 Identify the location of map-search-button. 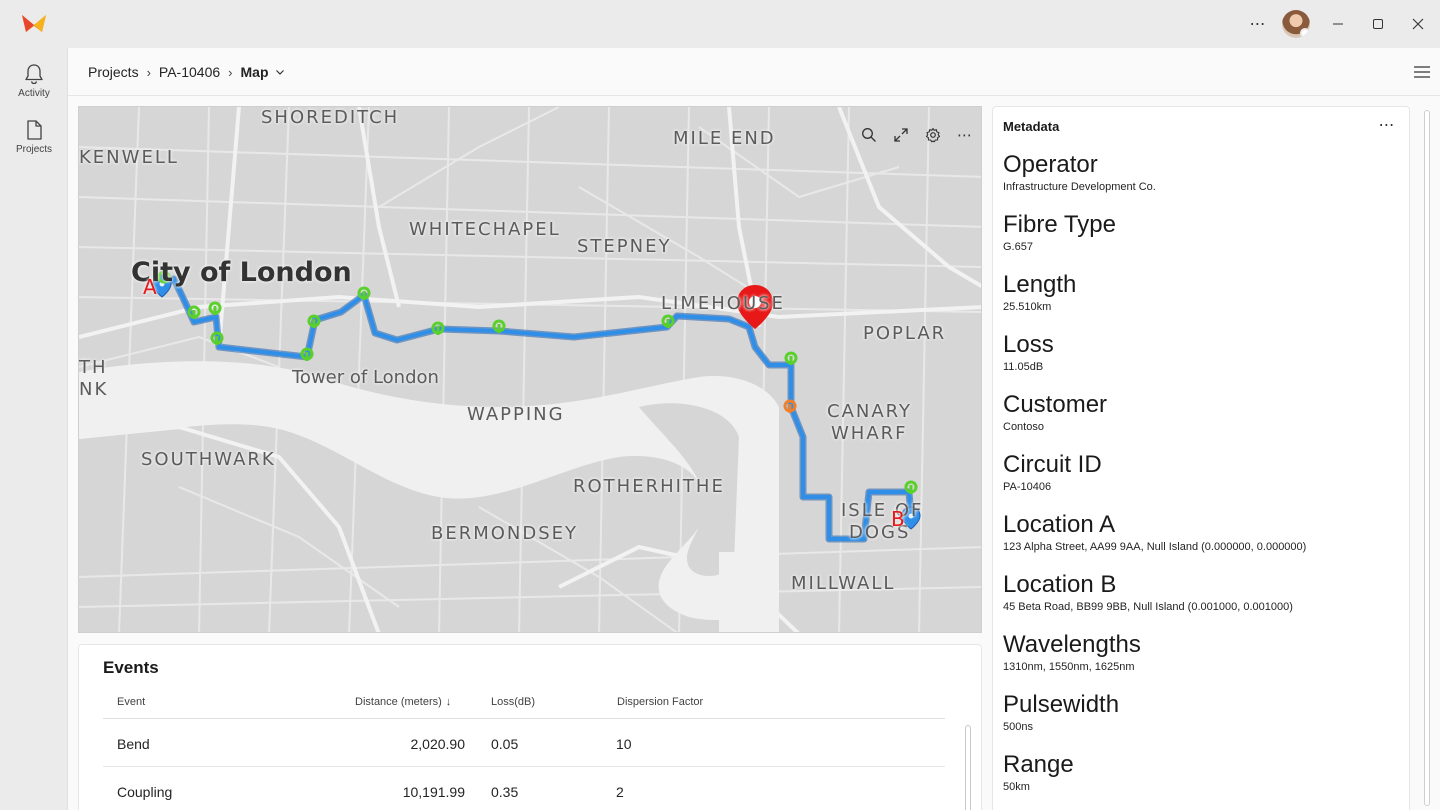
(869, 135).